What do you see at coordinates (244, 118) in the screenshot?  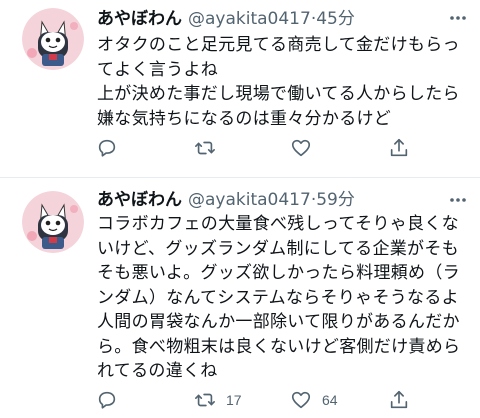 I see `tweet-text-line: 嫌な気持ちになるのは重々分かるけど` at bounding box center [244, 118].